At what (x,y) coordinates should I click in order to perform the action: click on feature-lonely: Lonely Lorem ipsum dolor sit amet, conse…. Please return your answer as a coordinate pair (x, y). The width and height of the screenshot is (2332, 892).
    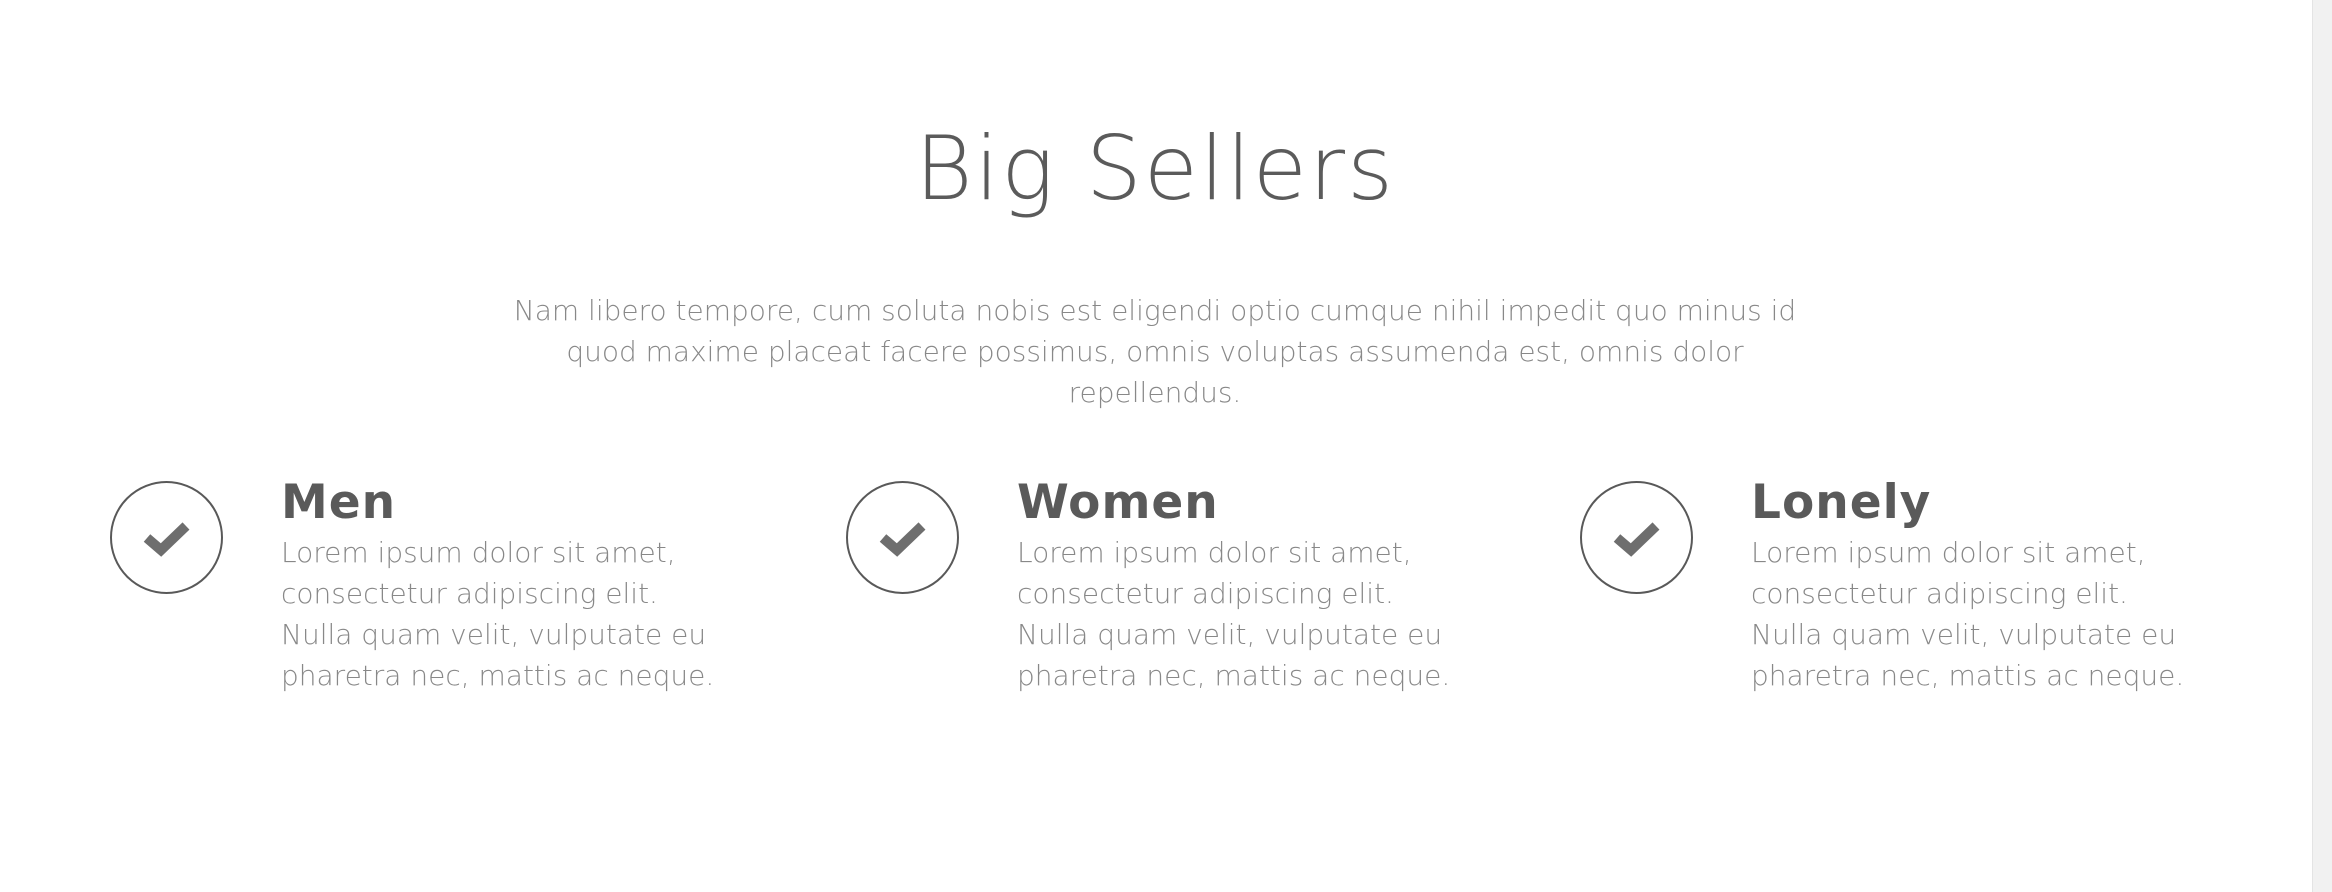
    Looking at the image, I should click on (1890, 598).